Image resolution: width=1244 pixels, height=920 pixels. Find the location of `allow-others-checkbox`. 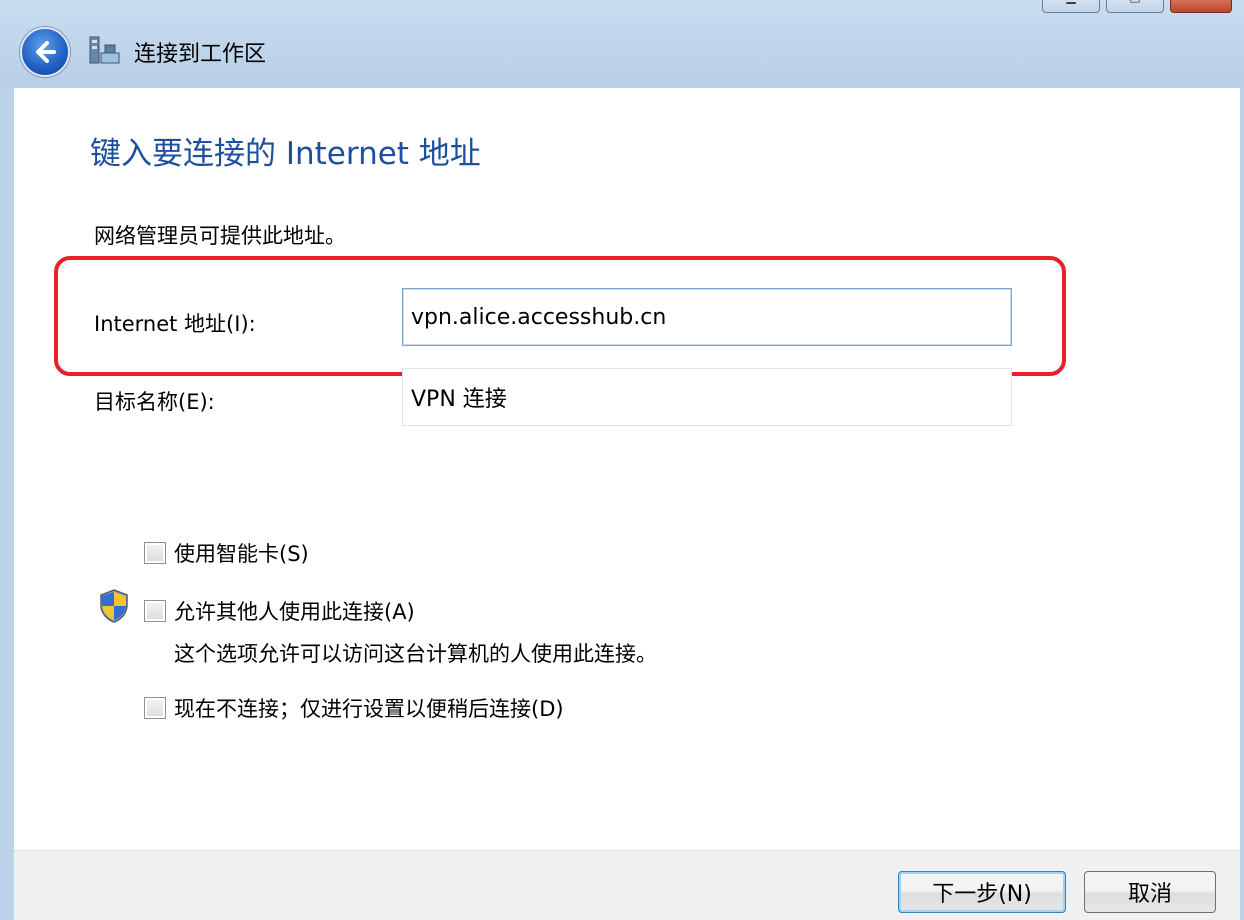

allow-others-checkbox is located at coordinates (155, 611).